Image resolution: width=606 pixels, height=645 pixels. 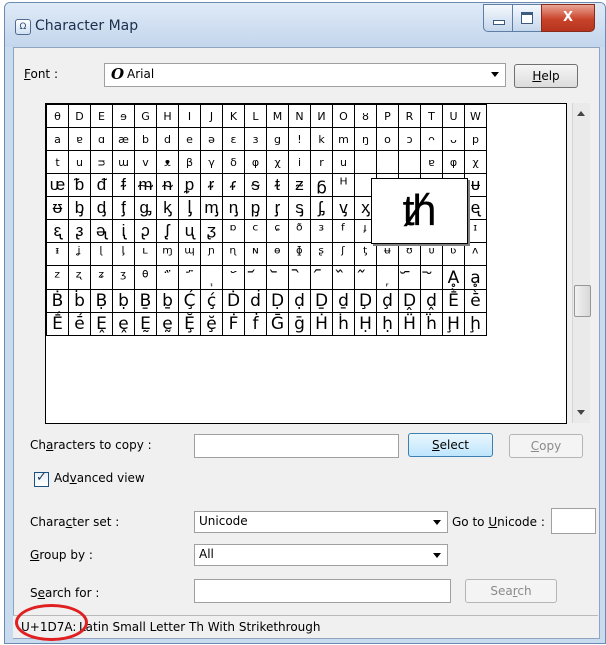 I want to click on character-cell: ᵳ, so click(x=233, y=185).